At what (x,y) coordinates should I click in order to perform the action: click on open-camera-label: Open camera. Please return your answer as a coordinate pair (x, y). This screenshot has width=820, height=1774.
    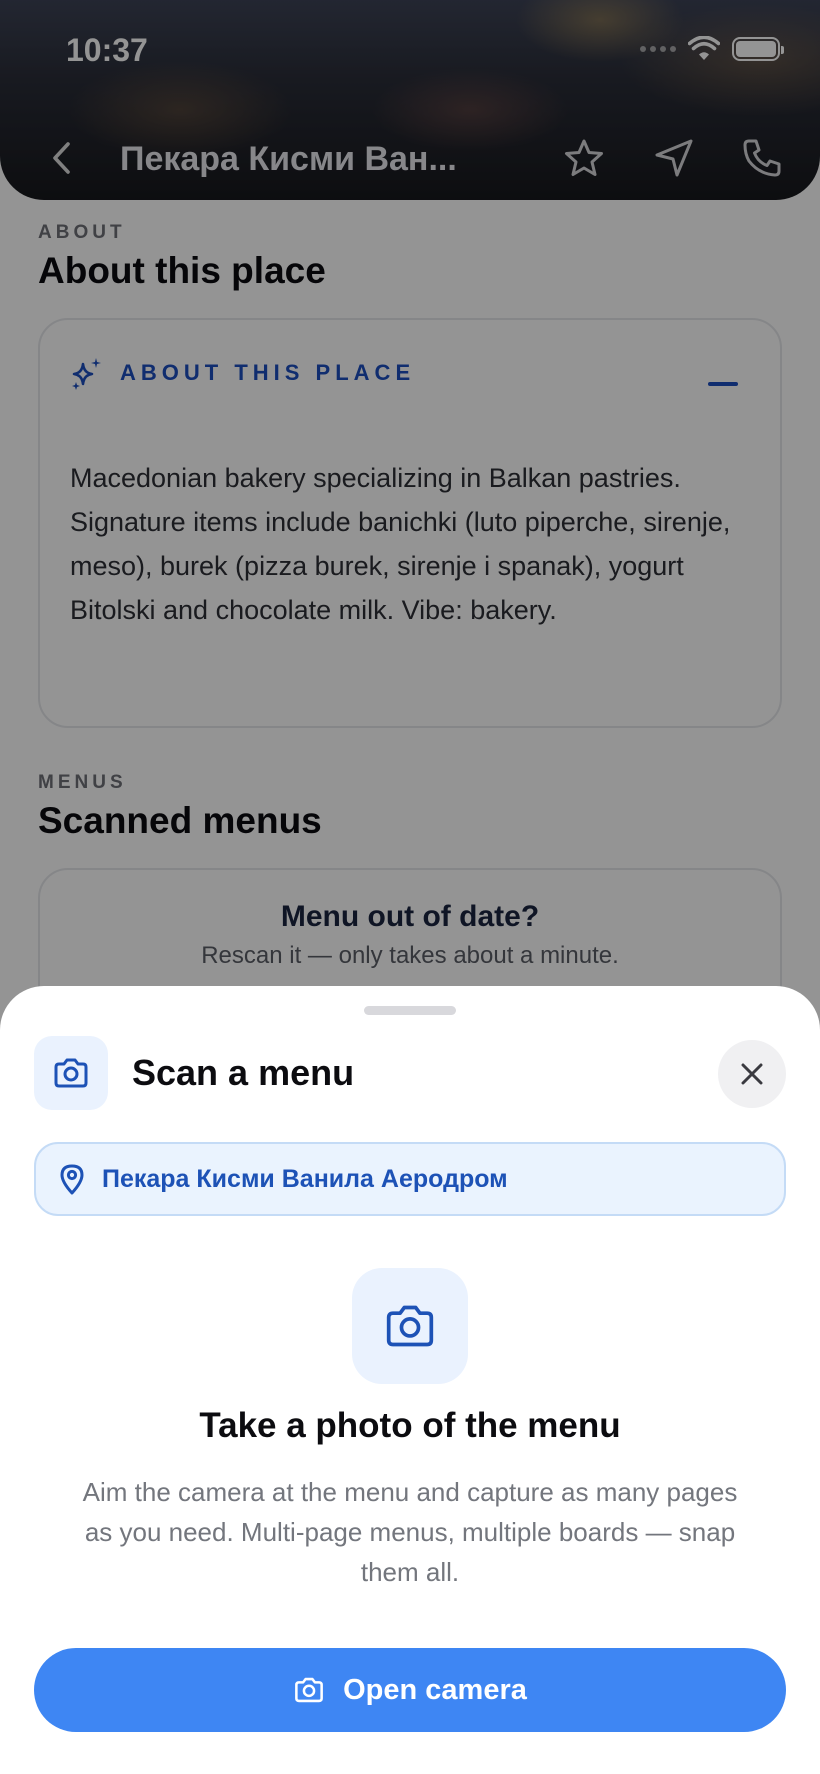
    Looking at the image, I should click on (435, 1689).